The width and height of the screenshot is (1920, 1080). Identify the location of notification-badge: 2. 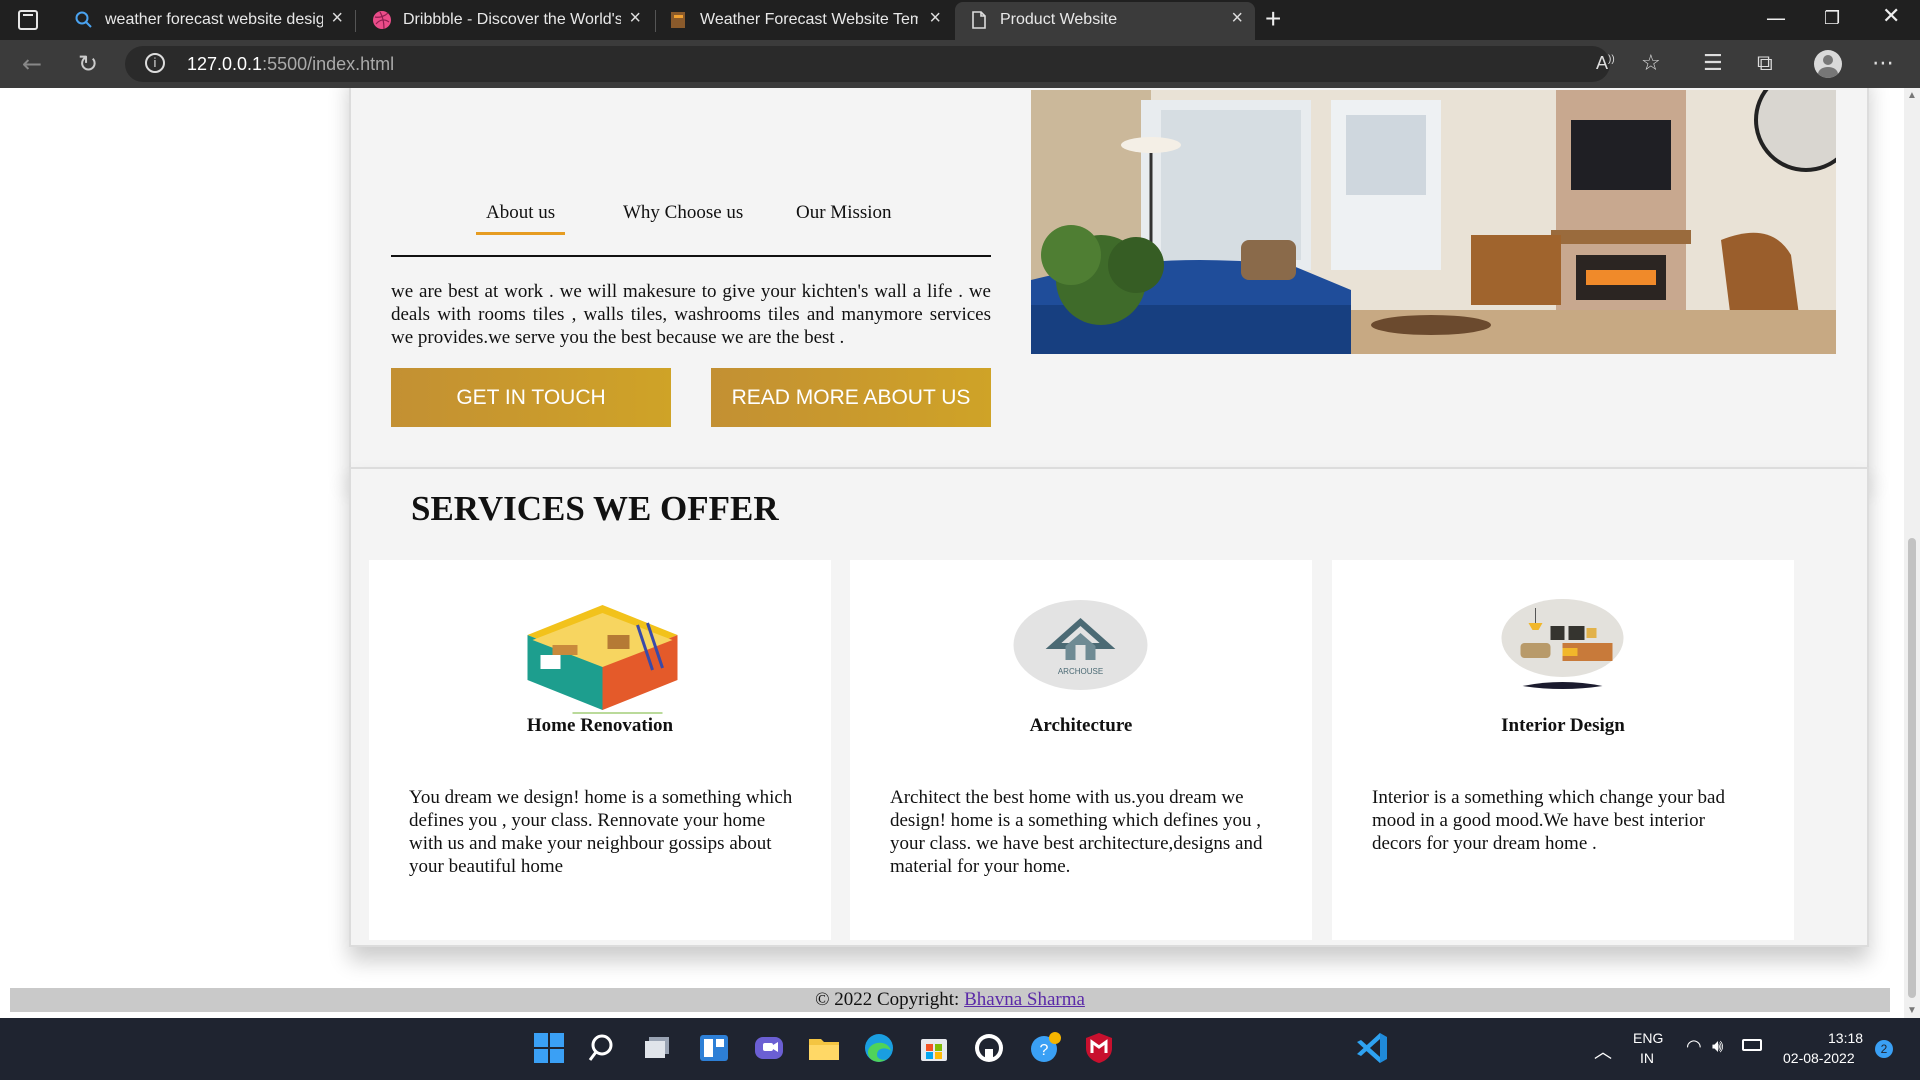
(1884, 1049).